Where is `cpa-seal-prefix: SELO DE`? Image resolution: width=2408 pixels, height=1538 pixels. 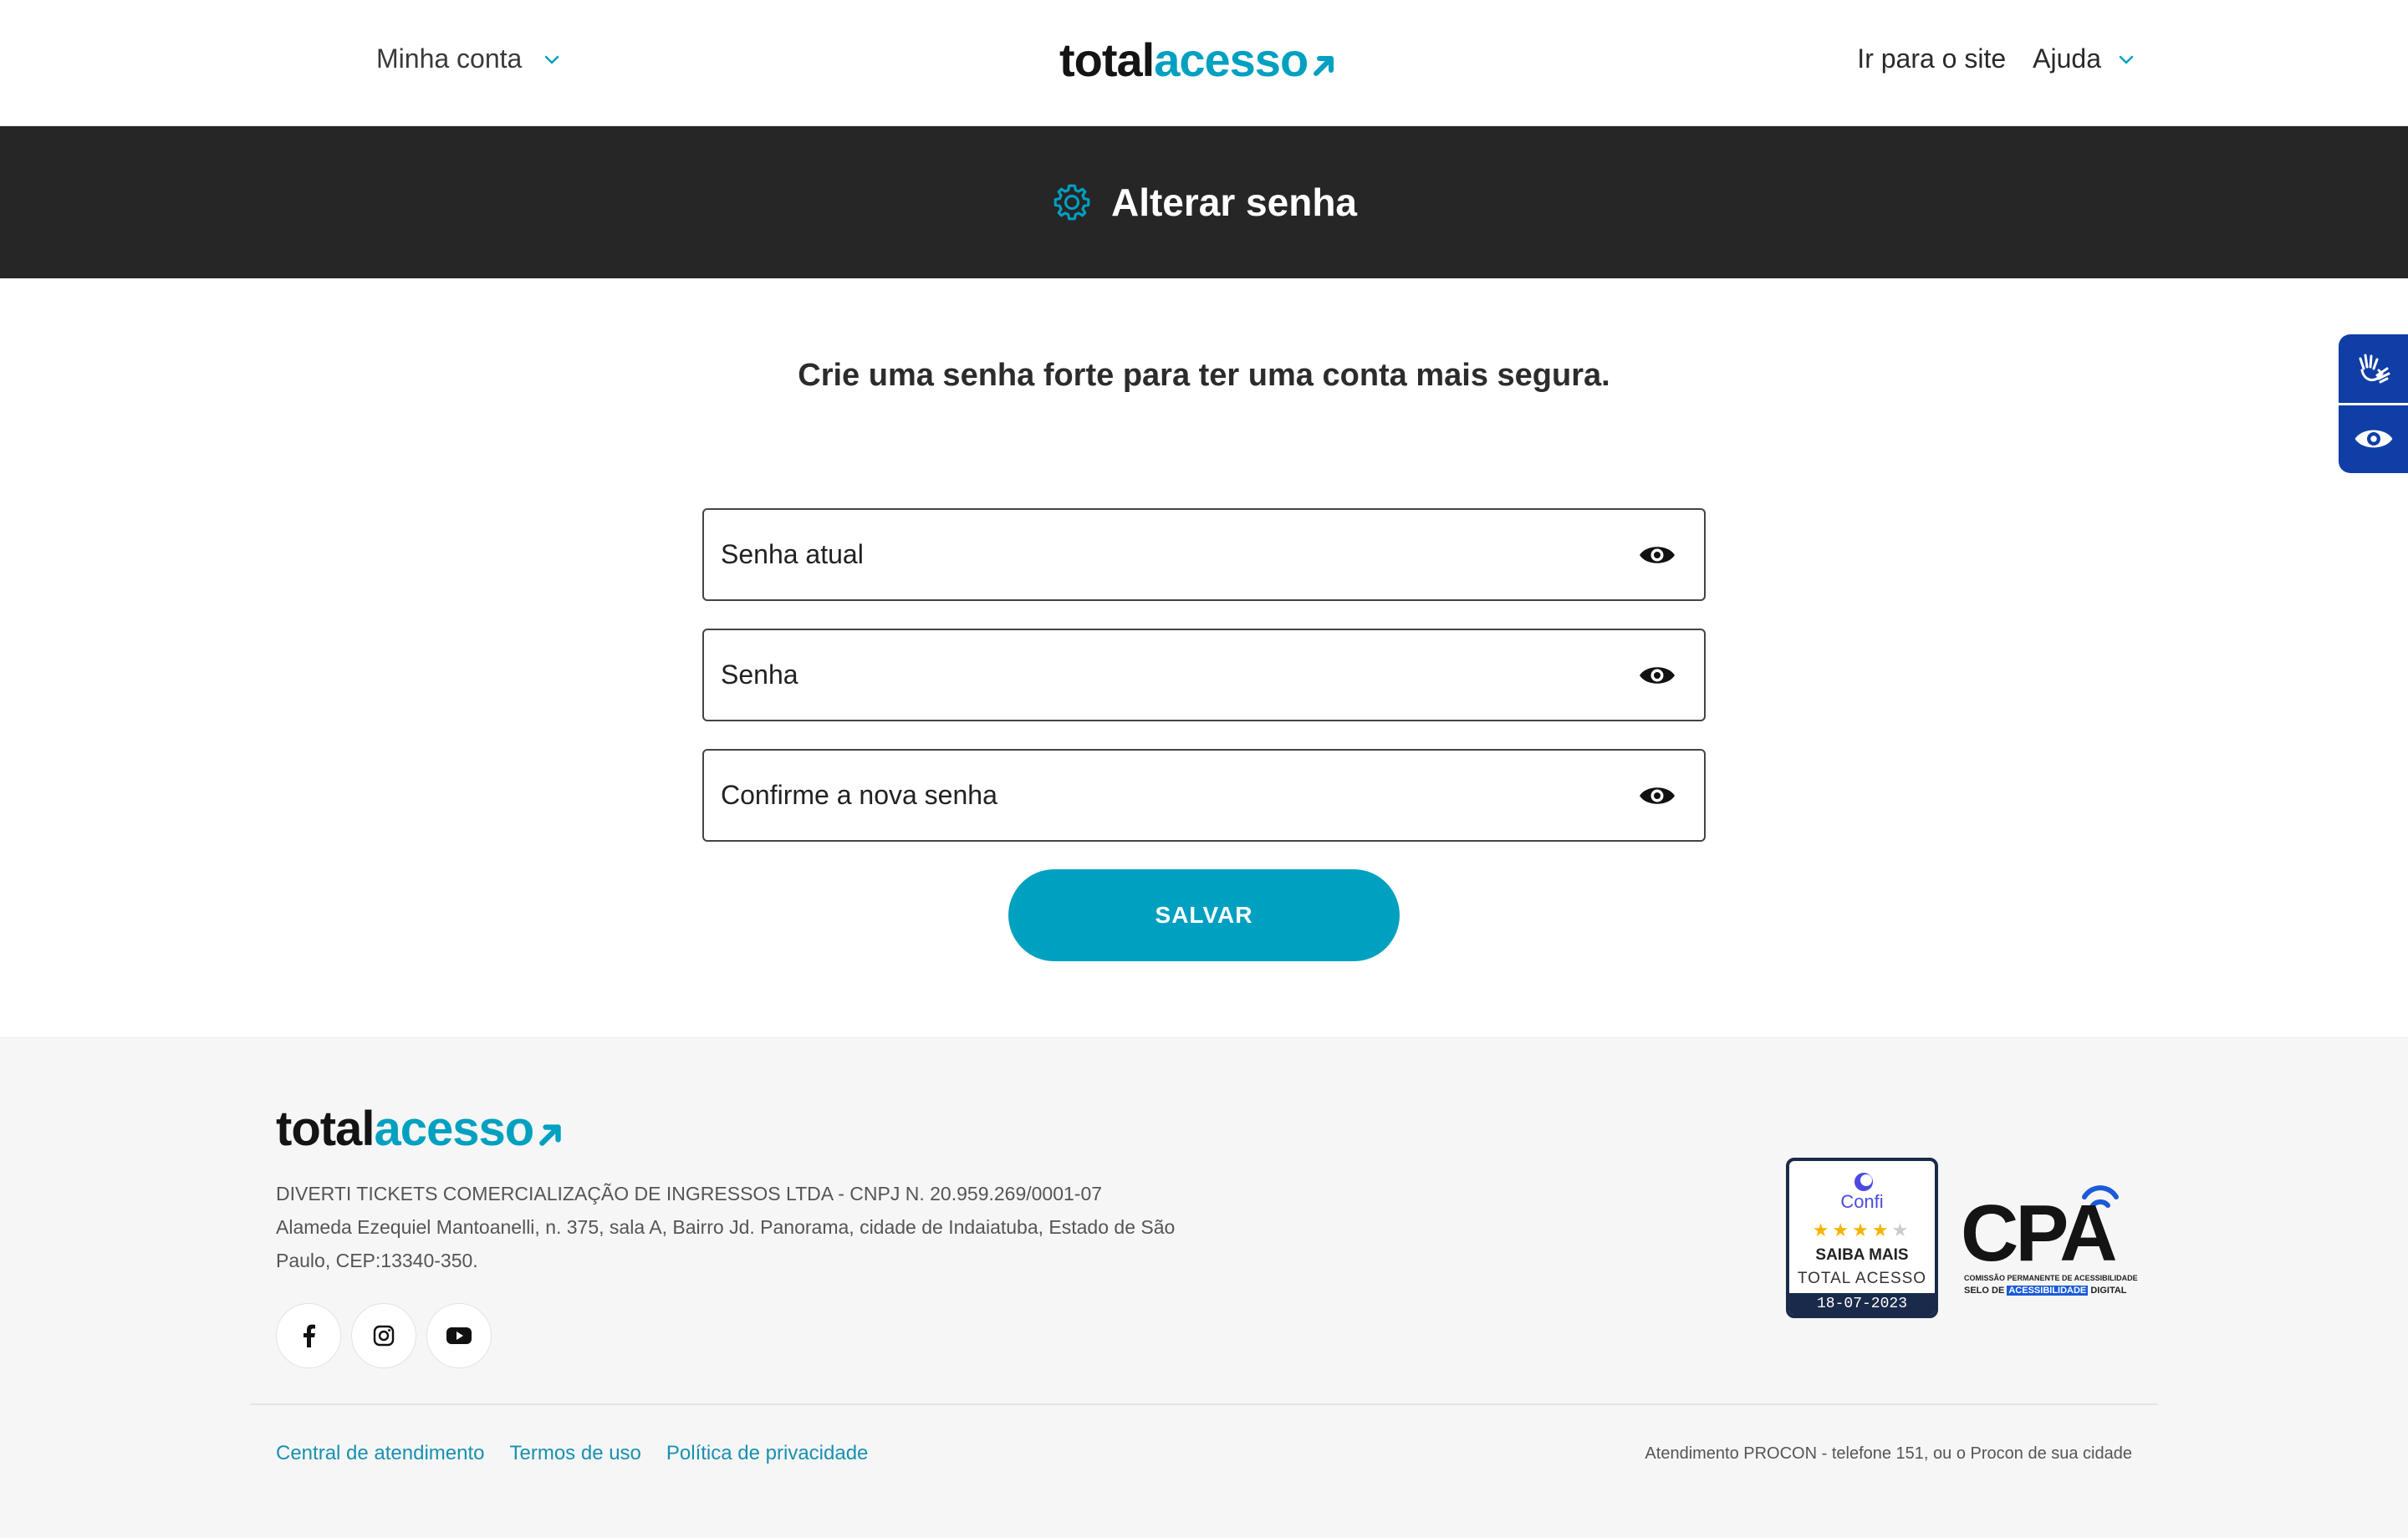 cpa-seal-prefix: SELO DE is located at coordinates (1985, 1291).